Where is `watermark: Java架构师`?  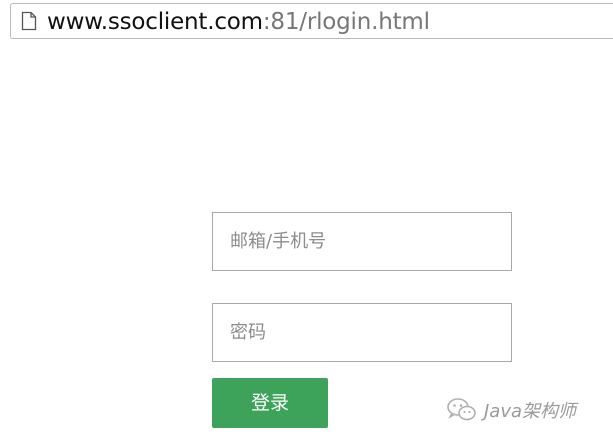 watermark: Java架构师 is located at coordinates (511, 410).